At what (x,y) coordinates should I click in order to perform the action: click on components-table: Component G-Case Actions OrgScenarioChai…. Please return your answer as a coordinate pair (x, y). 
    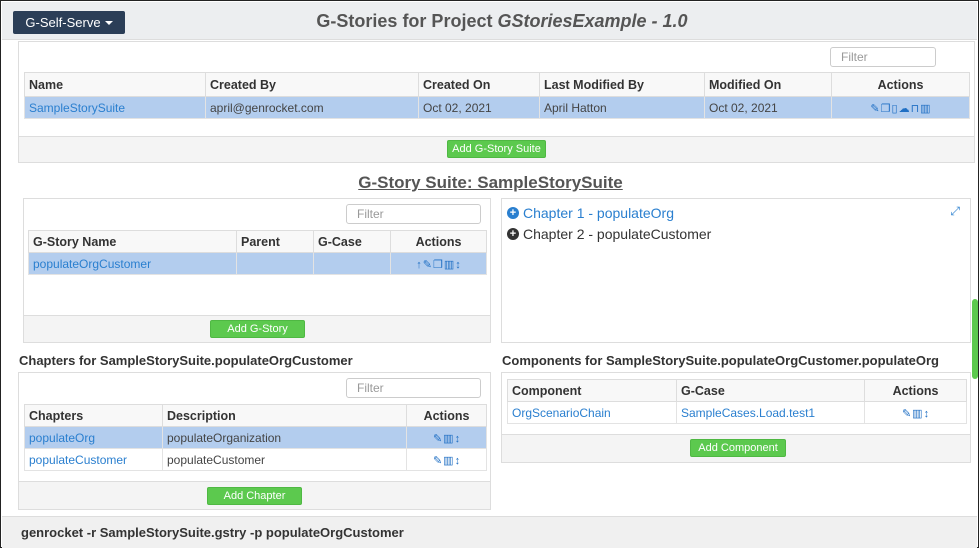
    Looking at the image, I should click on (737, 401).